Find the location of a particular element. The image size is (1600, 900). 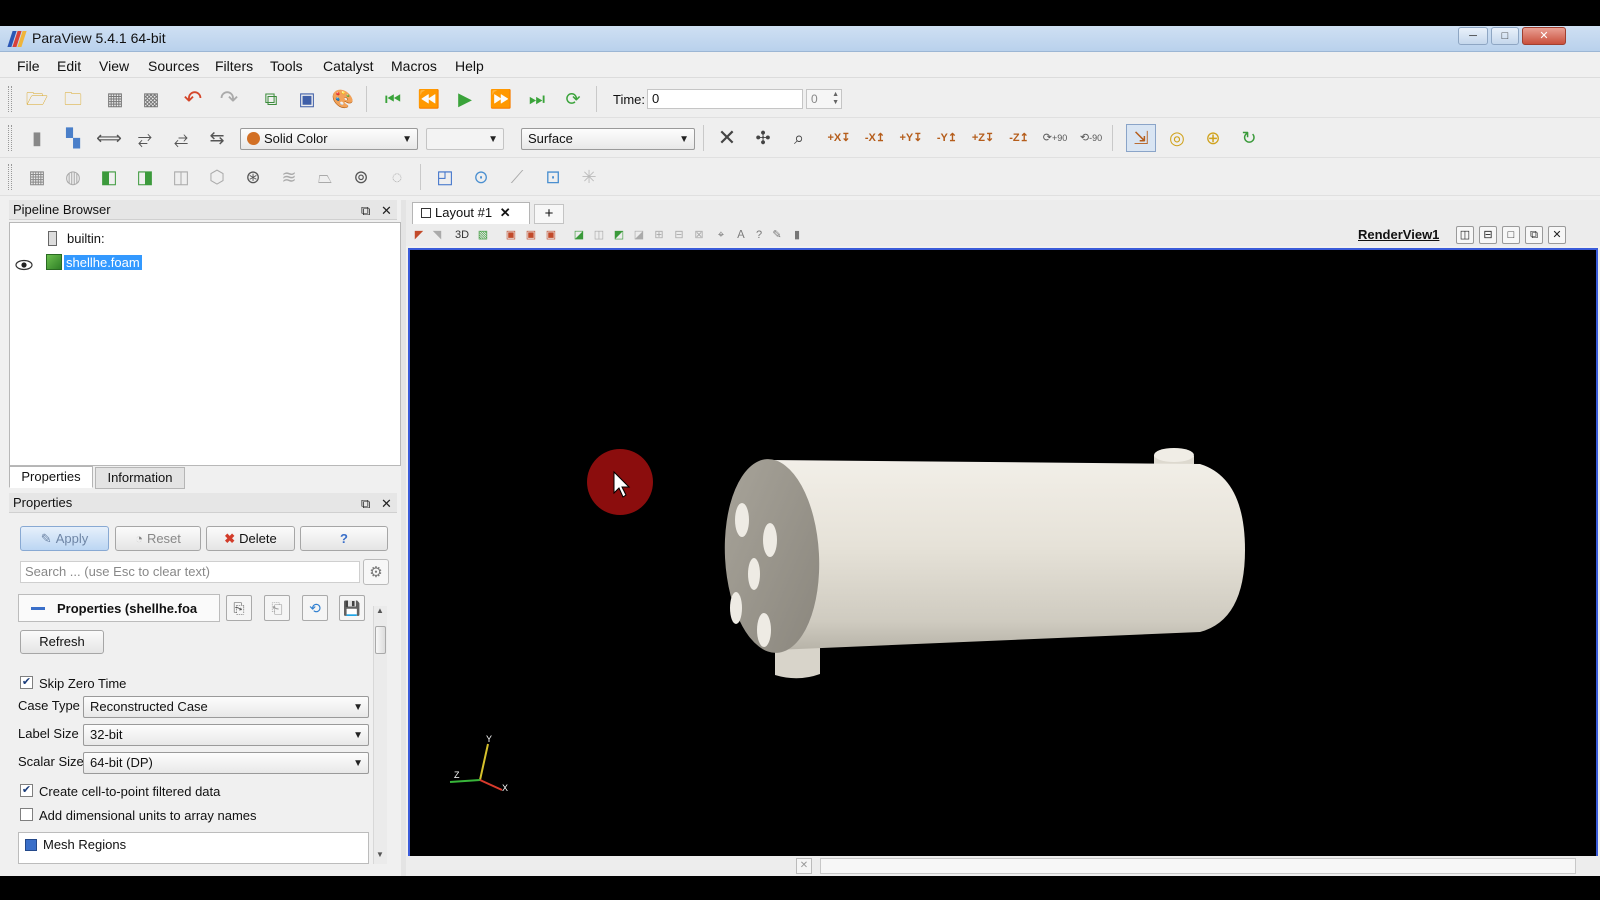

zoom-to-box-icon: ⌕ is located at coordinates (799, 138).